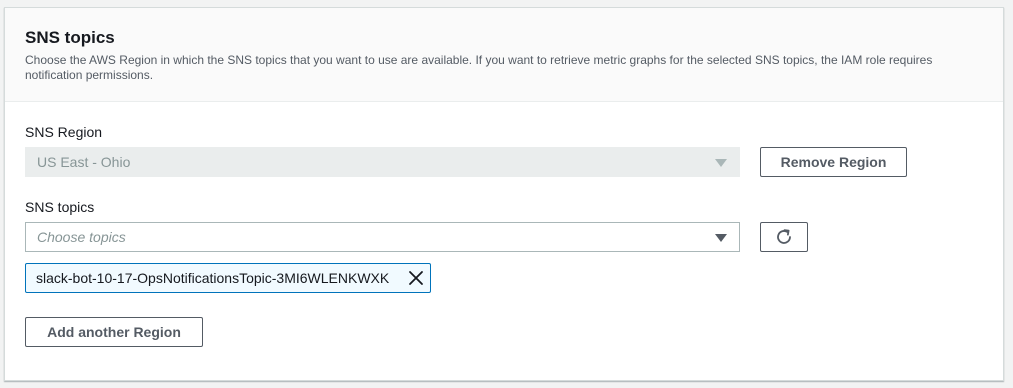 The height and width of the screenshot is (388, 1013). Describe the element at coordinates (382, 237) in the screenshot. I see `sns-topics-select: Choose topics` at that location.